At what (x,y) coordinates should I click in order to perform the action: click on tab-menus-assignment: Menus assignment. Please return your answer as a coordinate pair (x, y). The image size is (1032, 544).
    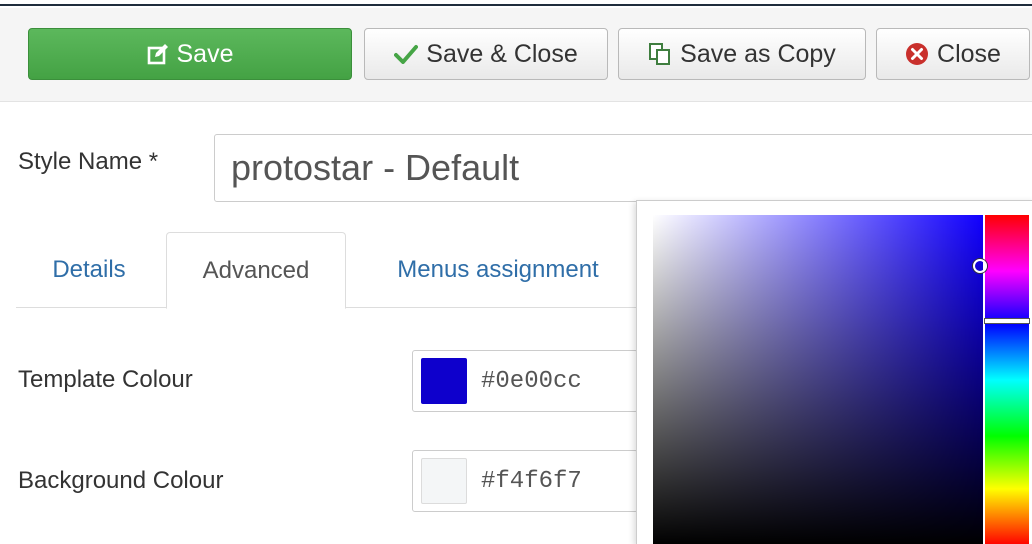
    Looking at the image, I should click on (498, 270).